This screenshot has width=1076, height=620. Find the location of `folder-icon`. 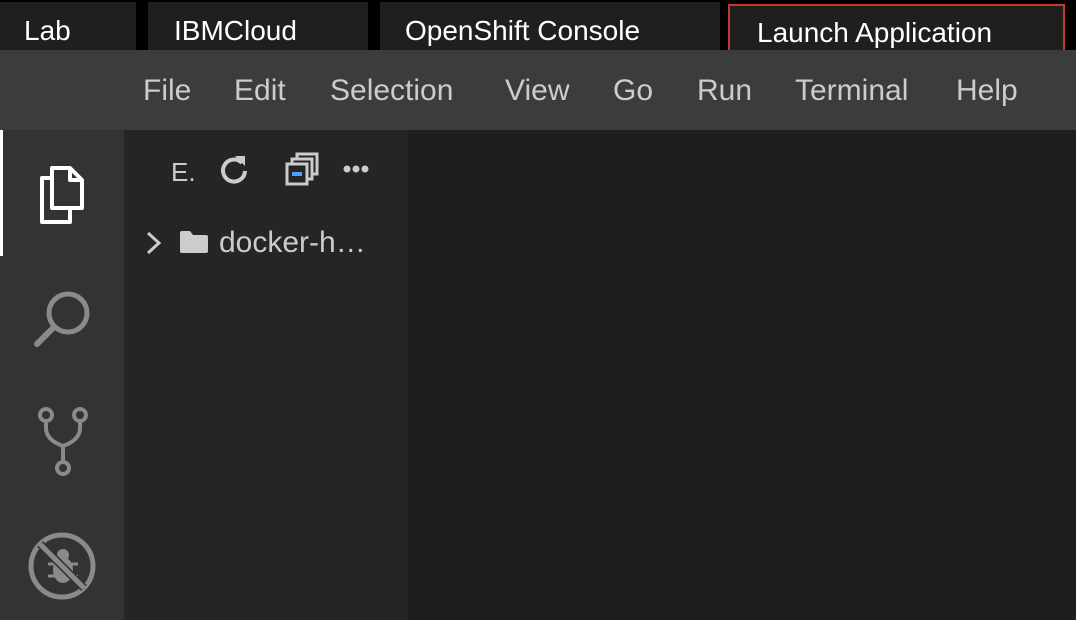

folder-icon is located at coordinates (194, 242).